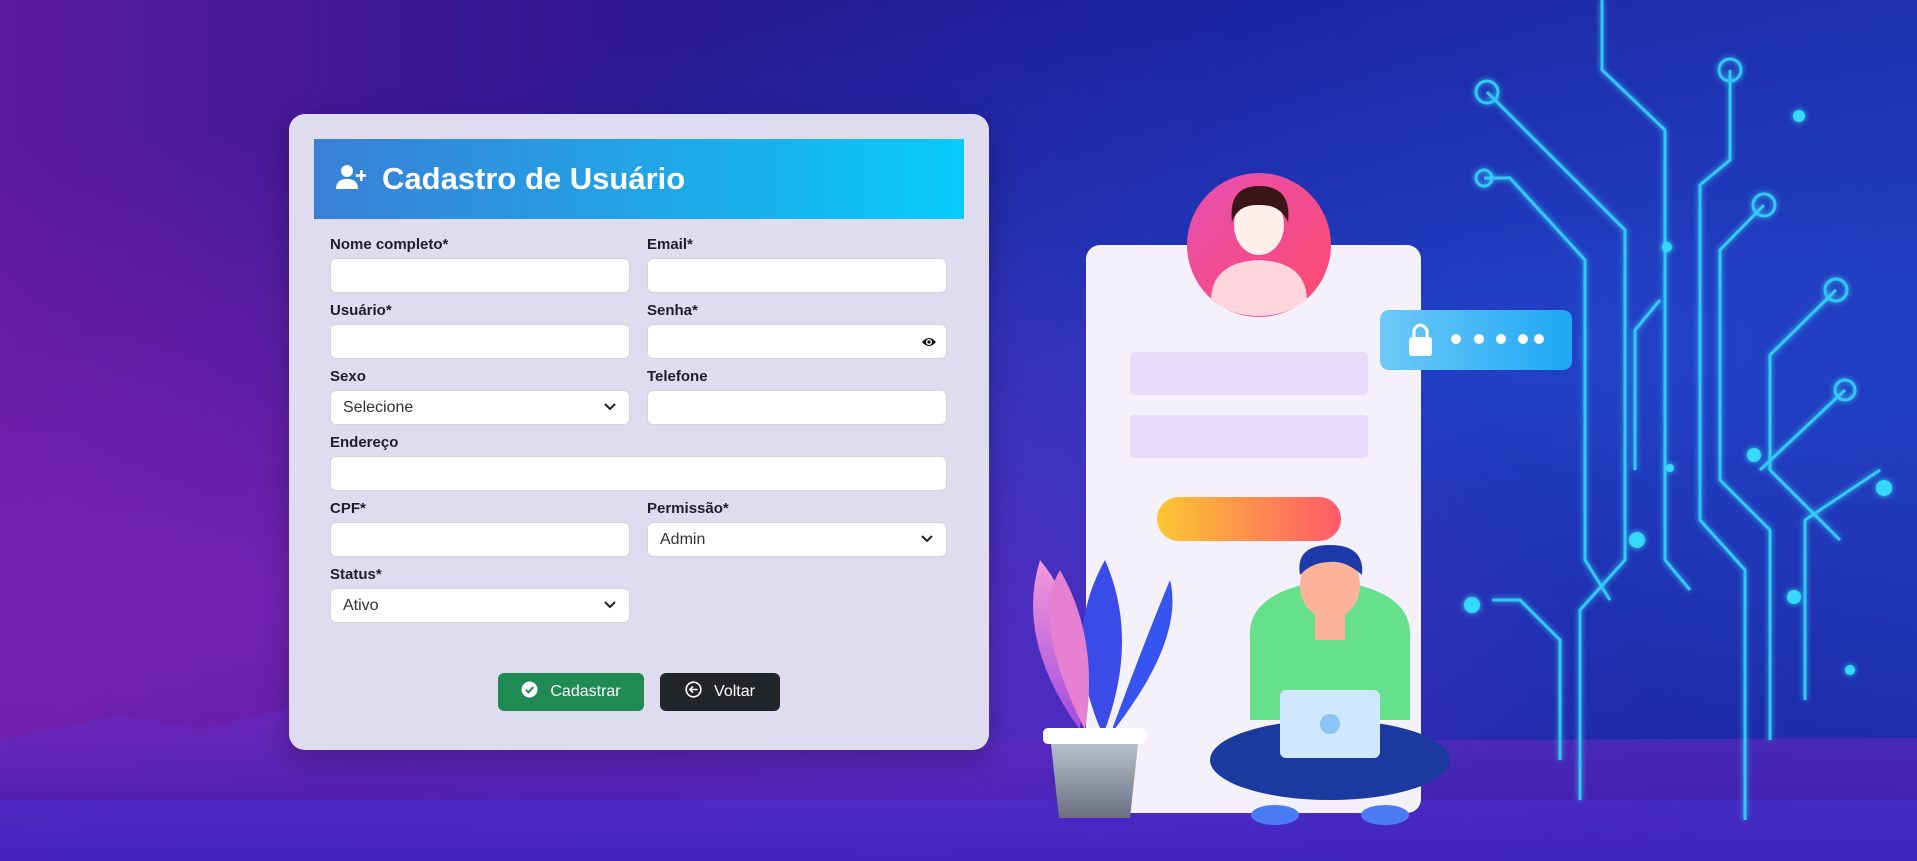  Describe the element at coordinates (361, 605) in the screenshot. I see `status-selected-value: Ativo` at that location.